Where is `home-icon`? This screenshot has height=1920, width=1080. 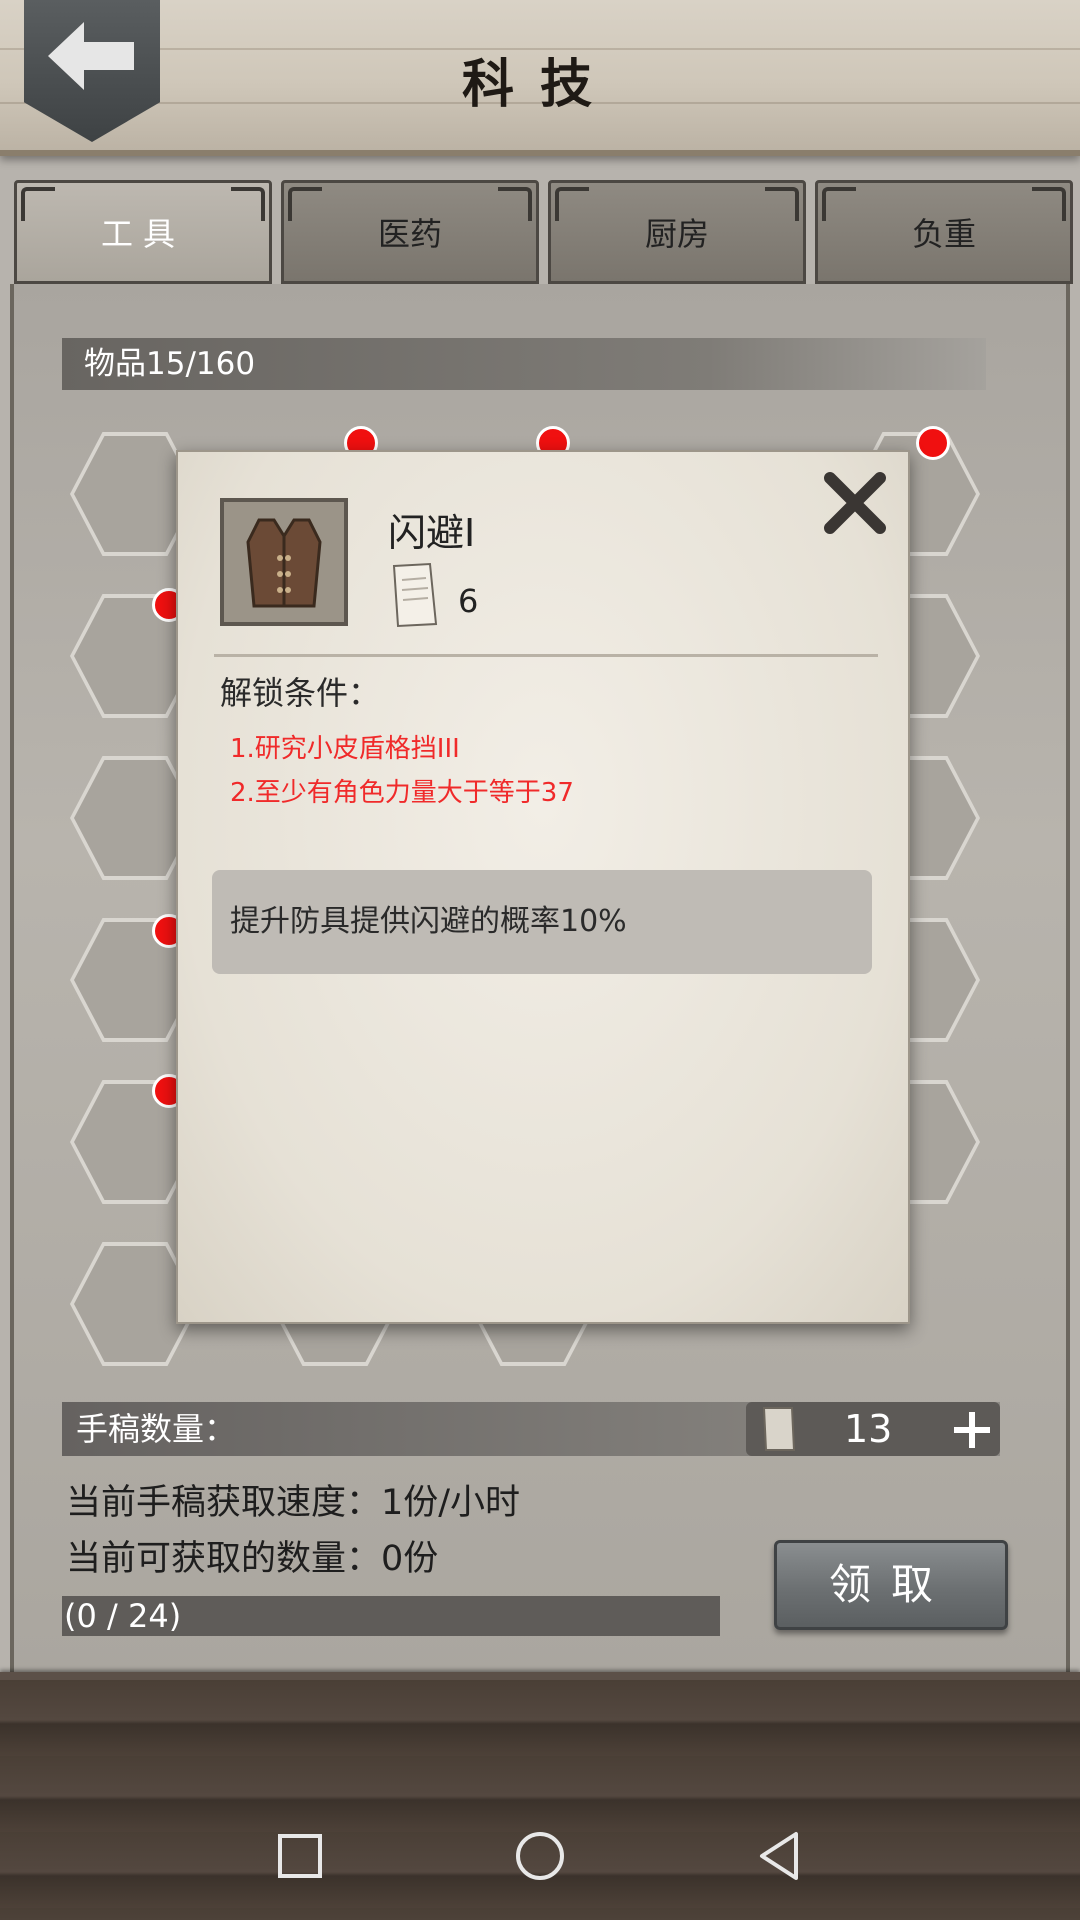
home-icon is located at coordinates (540, 1856).